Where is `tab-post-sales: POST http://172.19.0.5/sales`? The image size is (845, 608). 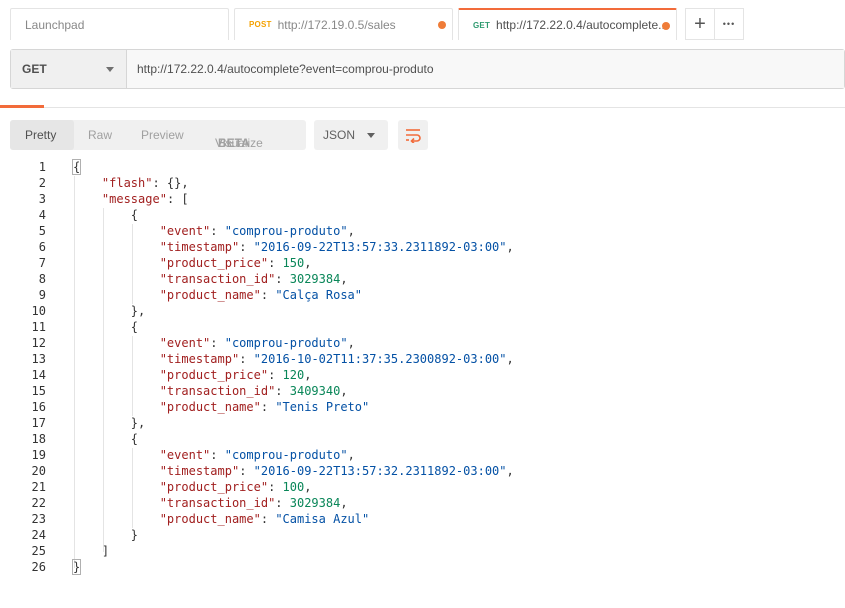
tab-post-sales: POST http://172.19.0.5/sales is located at coordinates (343, 24).